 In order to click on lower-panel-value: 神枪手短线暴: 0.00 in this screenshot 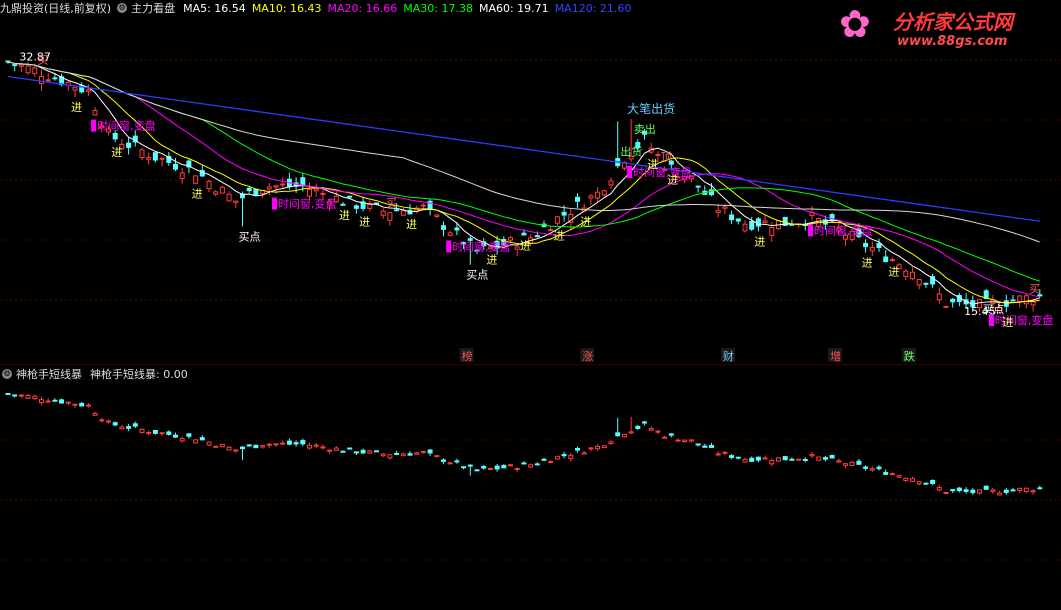, I will do `click(139, 374)`.